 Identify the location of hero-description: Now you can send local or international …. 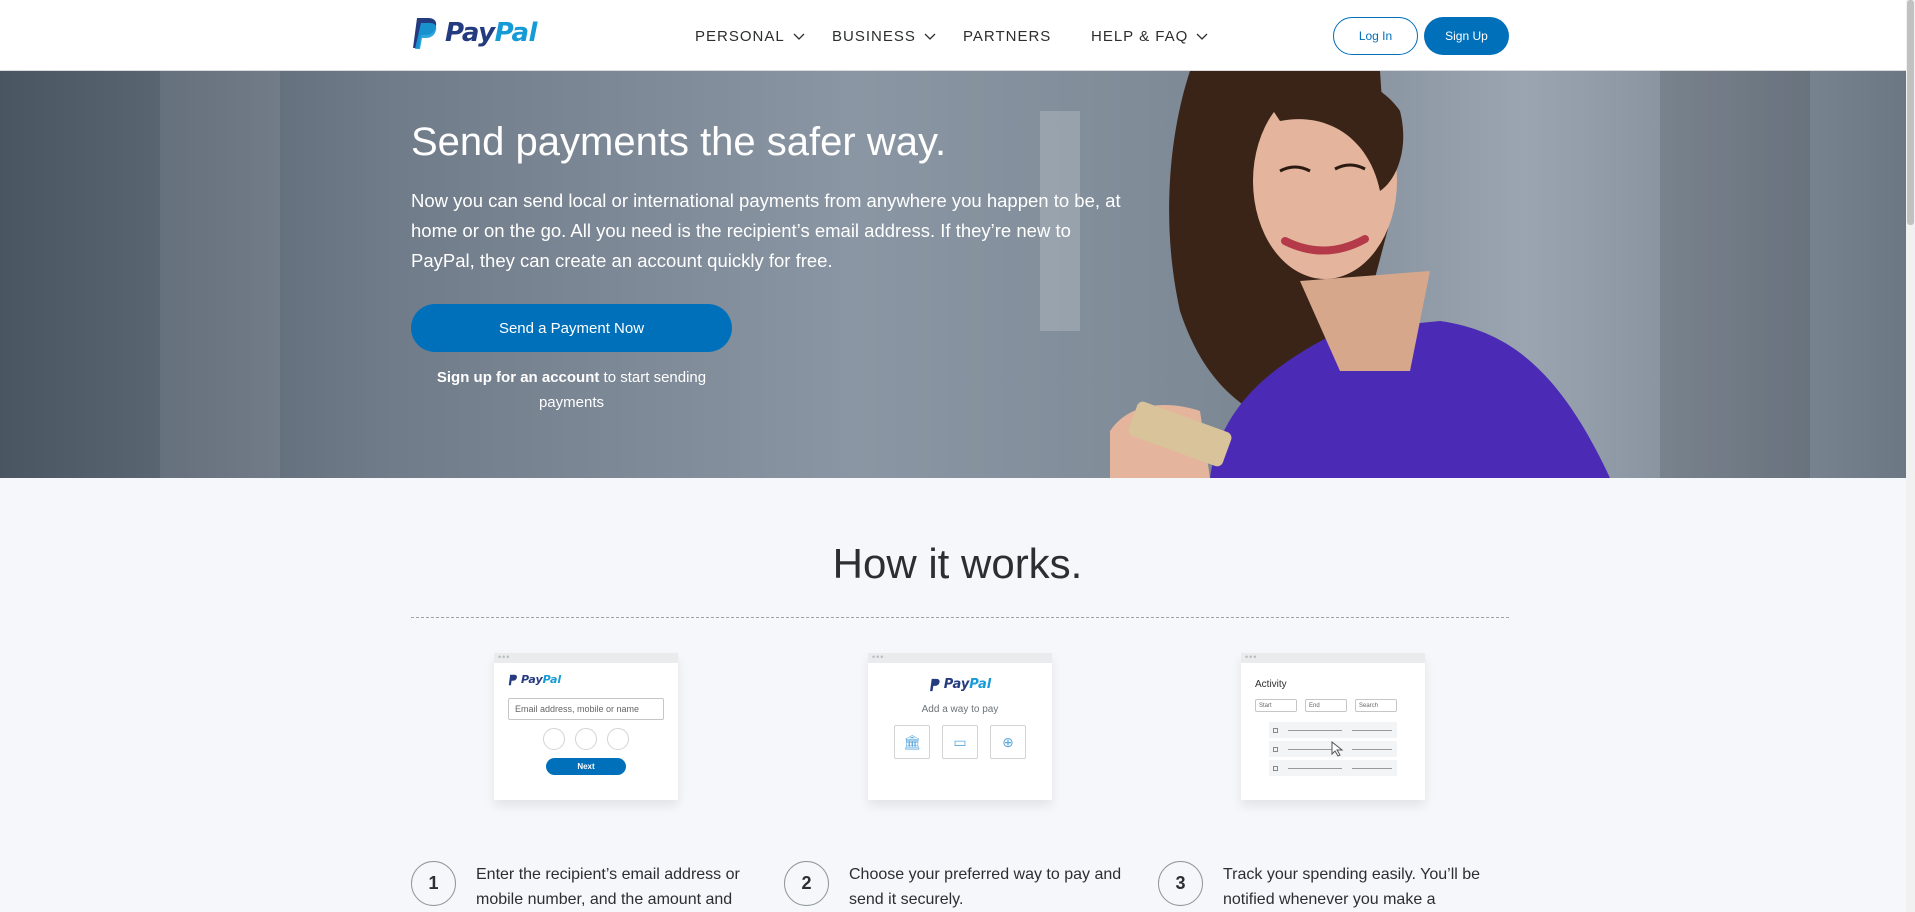
(766, 230).